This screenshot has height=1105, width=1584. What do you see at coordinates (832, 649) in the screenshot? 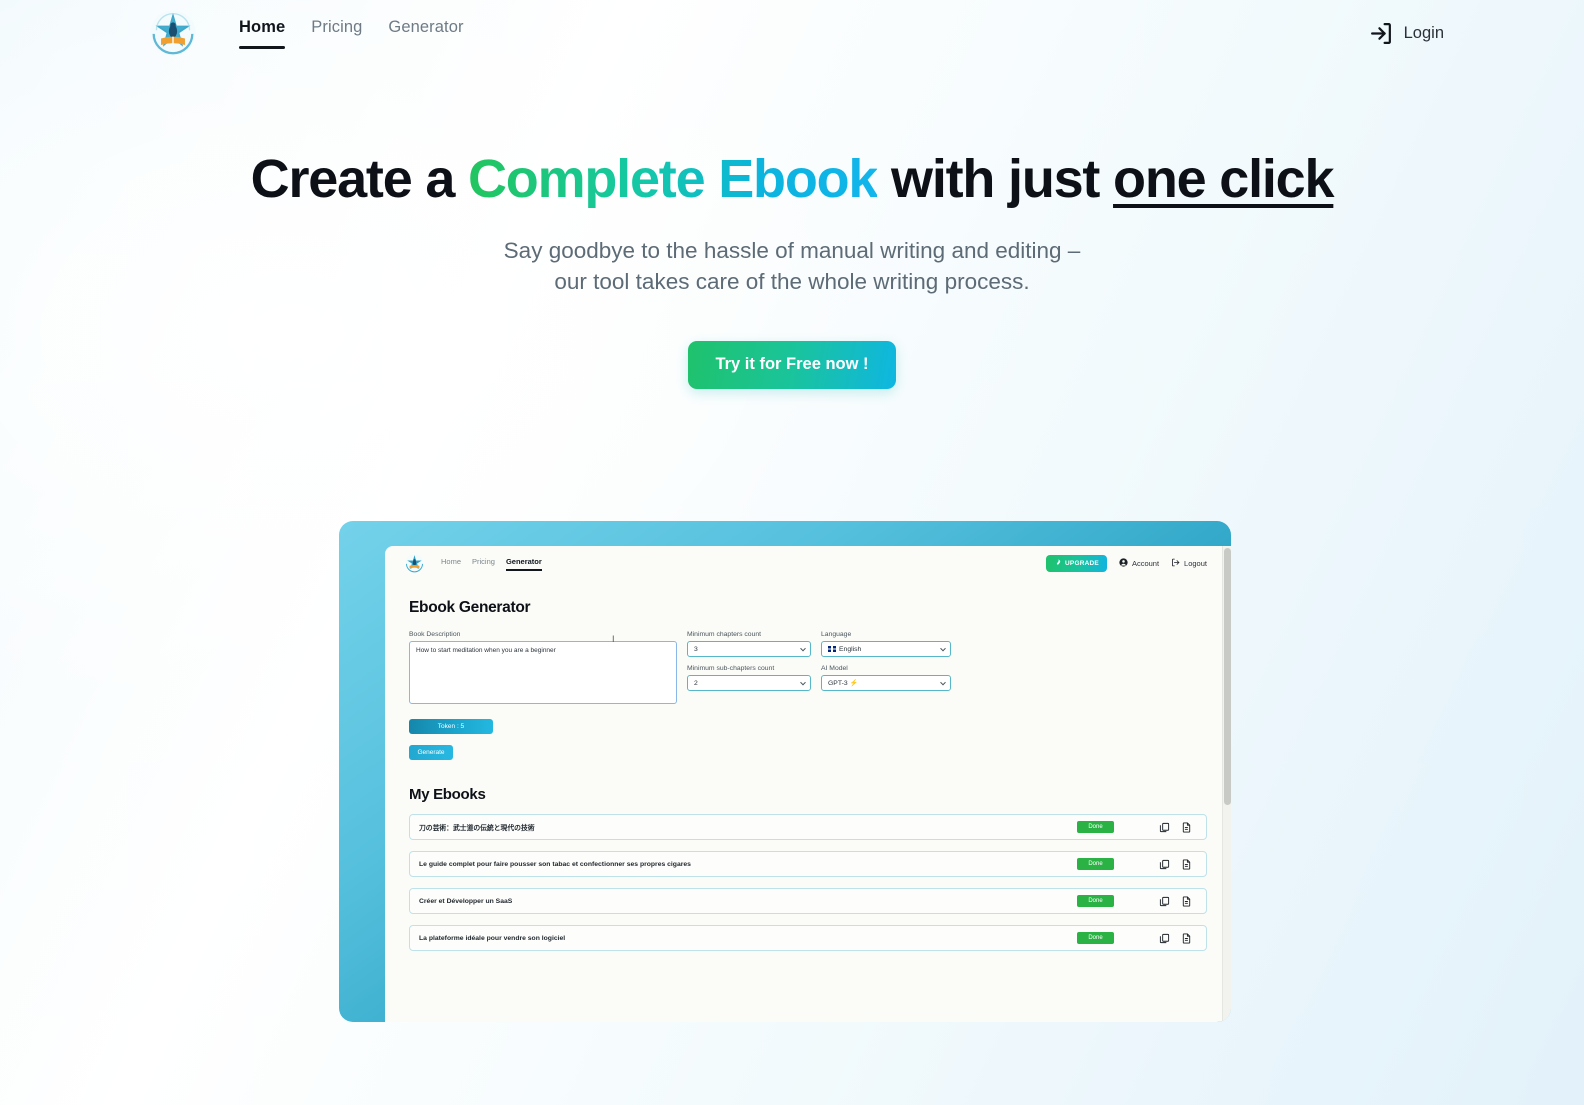
I see `uk-flag-icon` at bounding box center [832, 649].